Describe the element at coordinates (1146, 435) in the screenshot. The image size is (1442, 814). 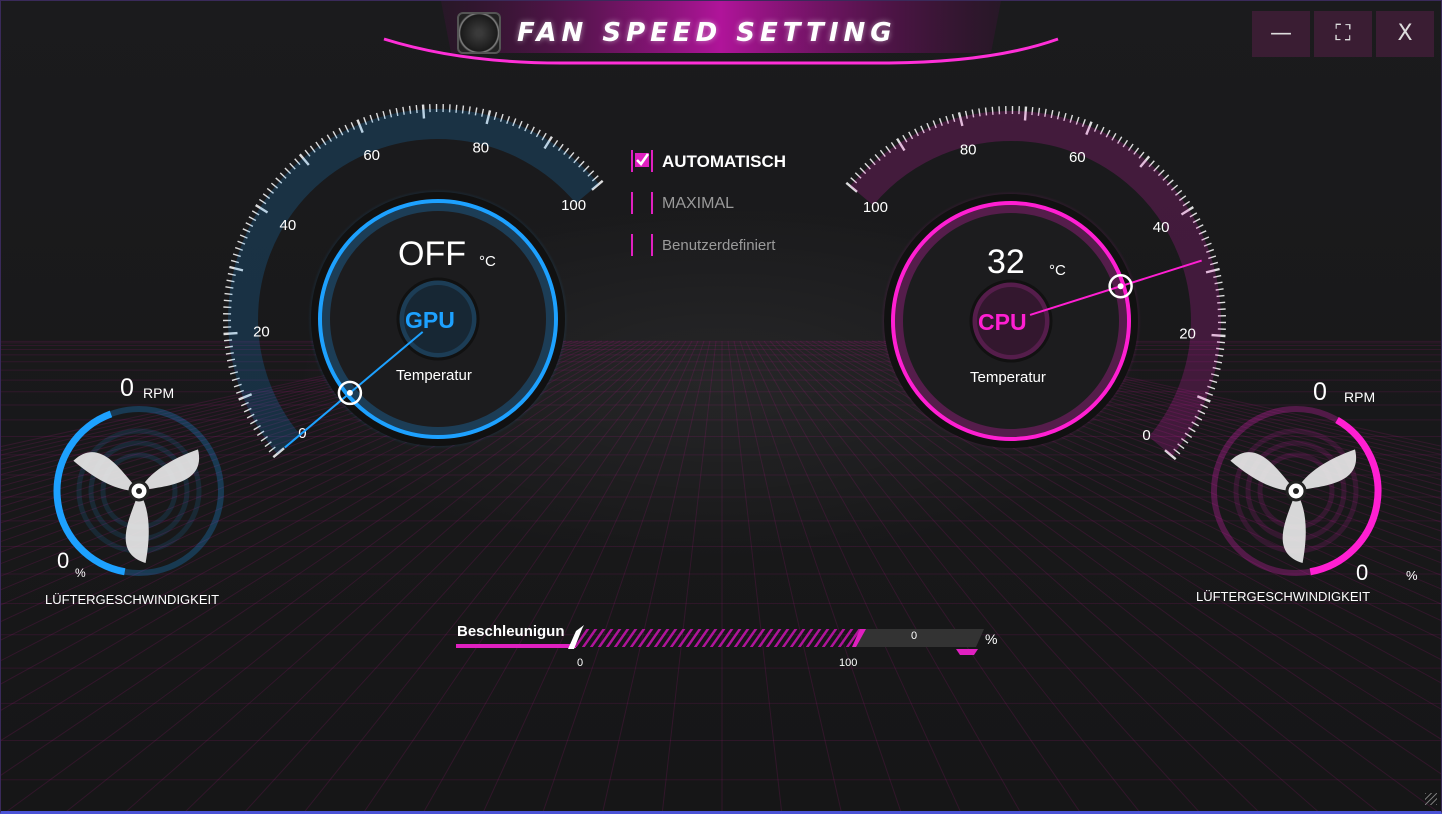
I see `scale-label: 0` at that location.